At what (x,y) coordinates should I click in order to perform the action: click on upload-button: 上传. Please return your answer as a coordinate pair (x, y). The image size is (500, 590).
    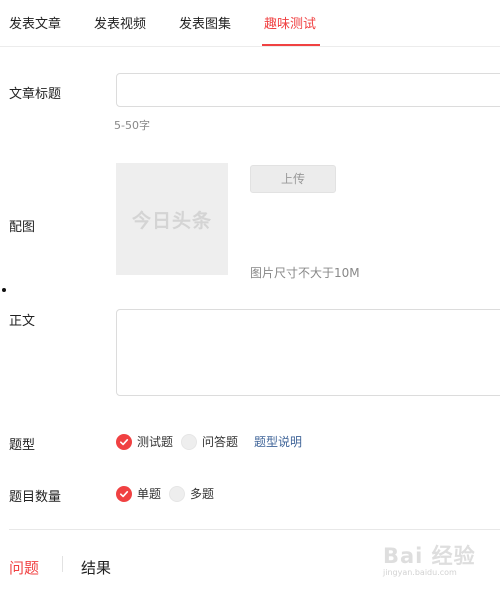
    Looking at the image, I should click on (293, 179).